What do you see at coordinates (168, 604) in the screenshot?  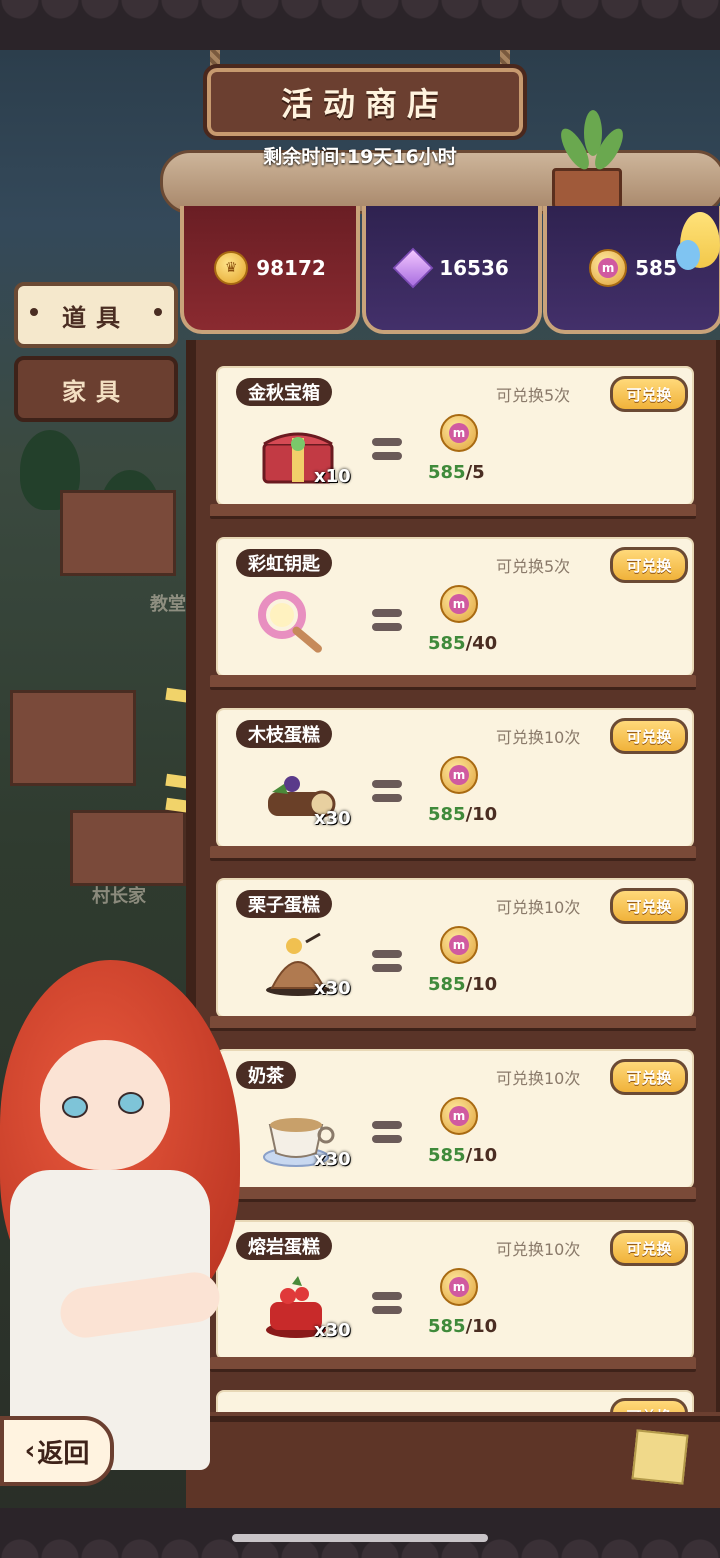 I see `map-label-church: 教堂` at bounding box center [168, 604].